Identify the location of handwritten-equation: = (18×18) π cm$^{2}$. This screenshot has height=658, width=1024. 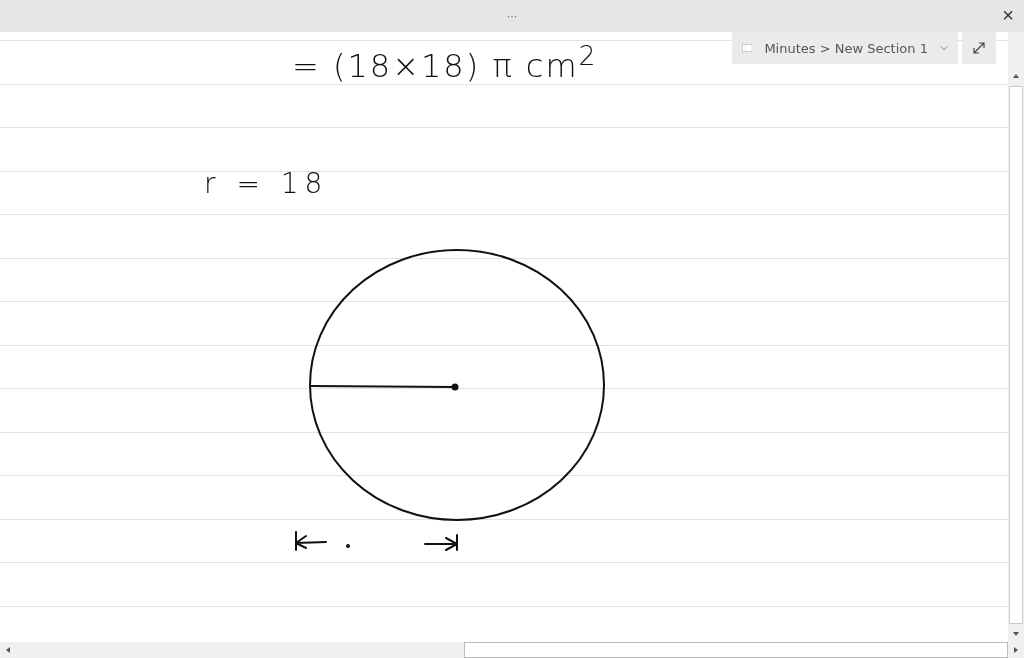
(445, 62).